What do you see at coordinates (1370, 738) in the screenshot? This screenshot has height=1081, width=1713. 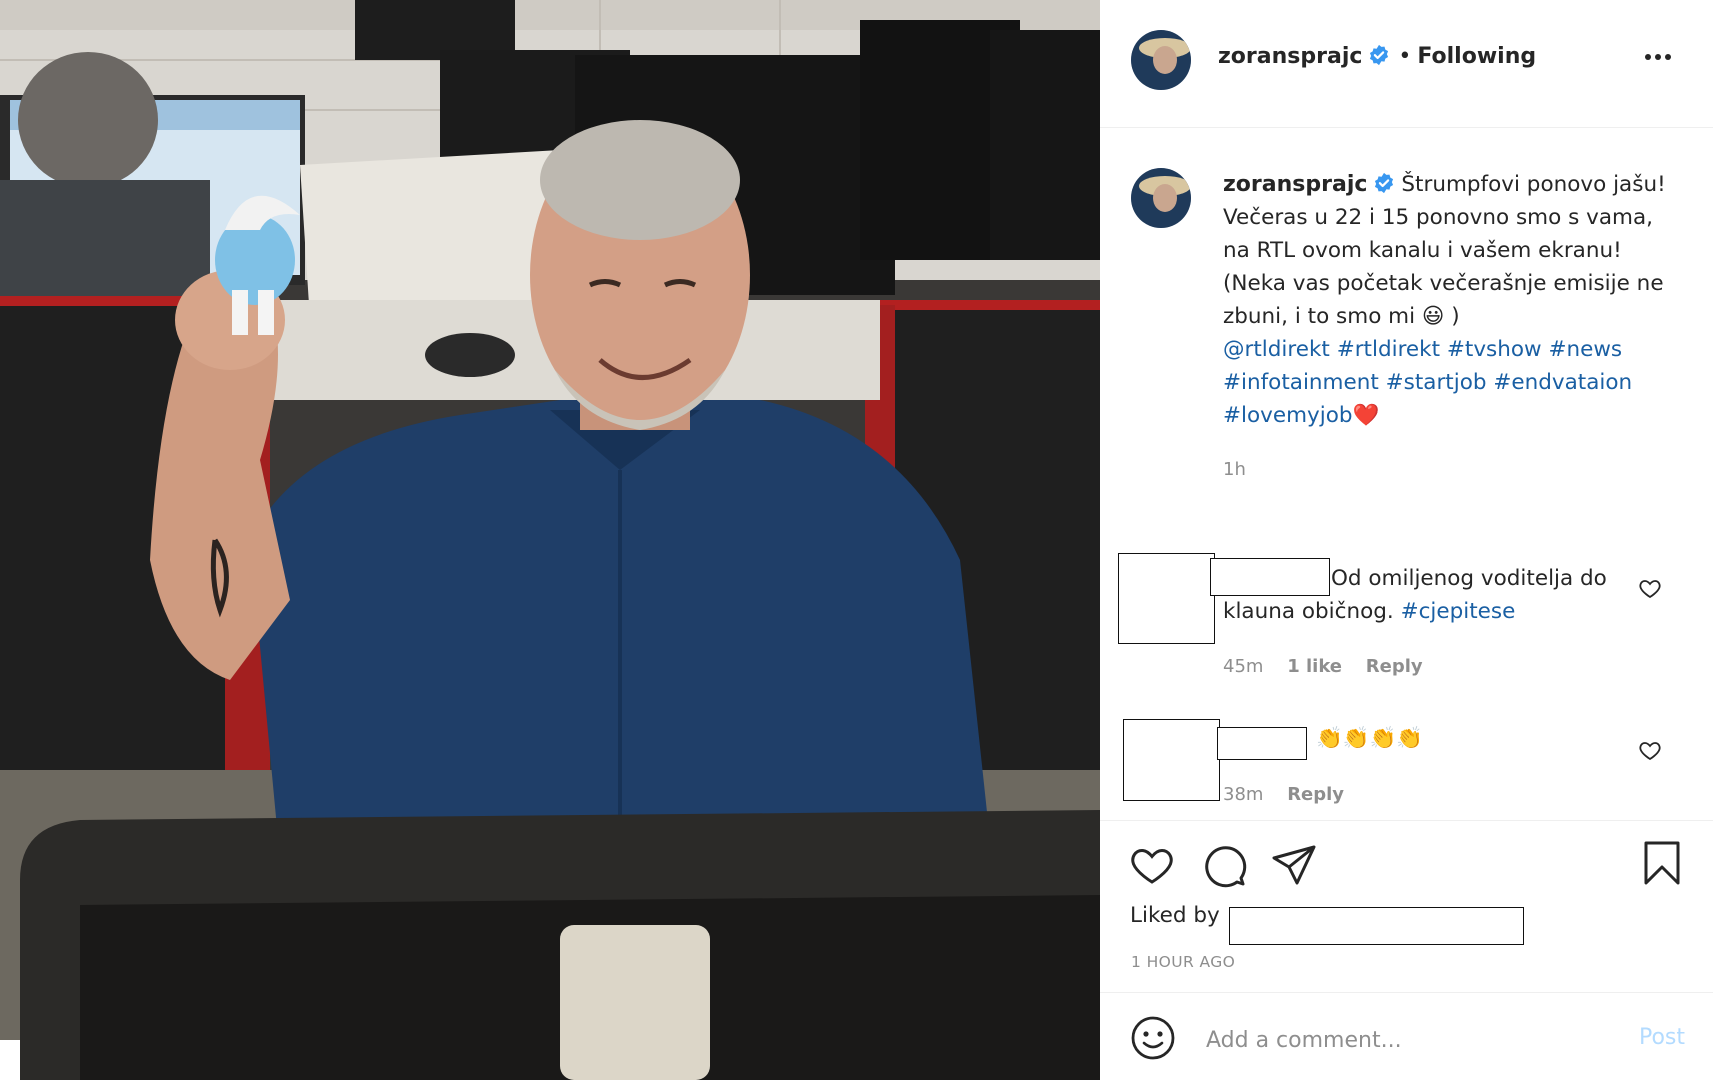 I see `comment-text: 👏👏👏👏` at bounding box center [1370, 738].